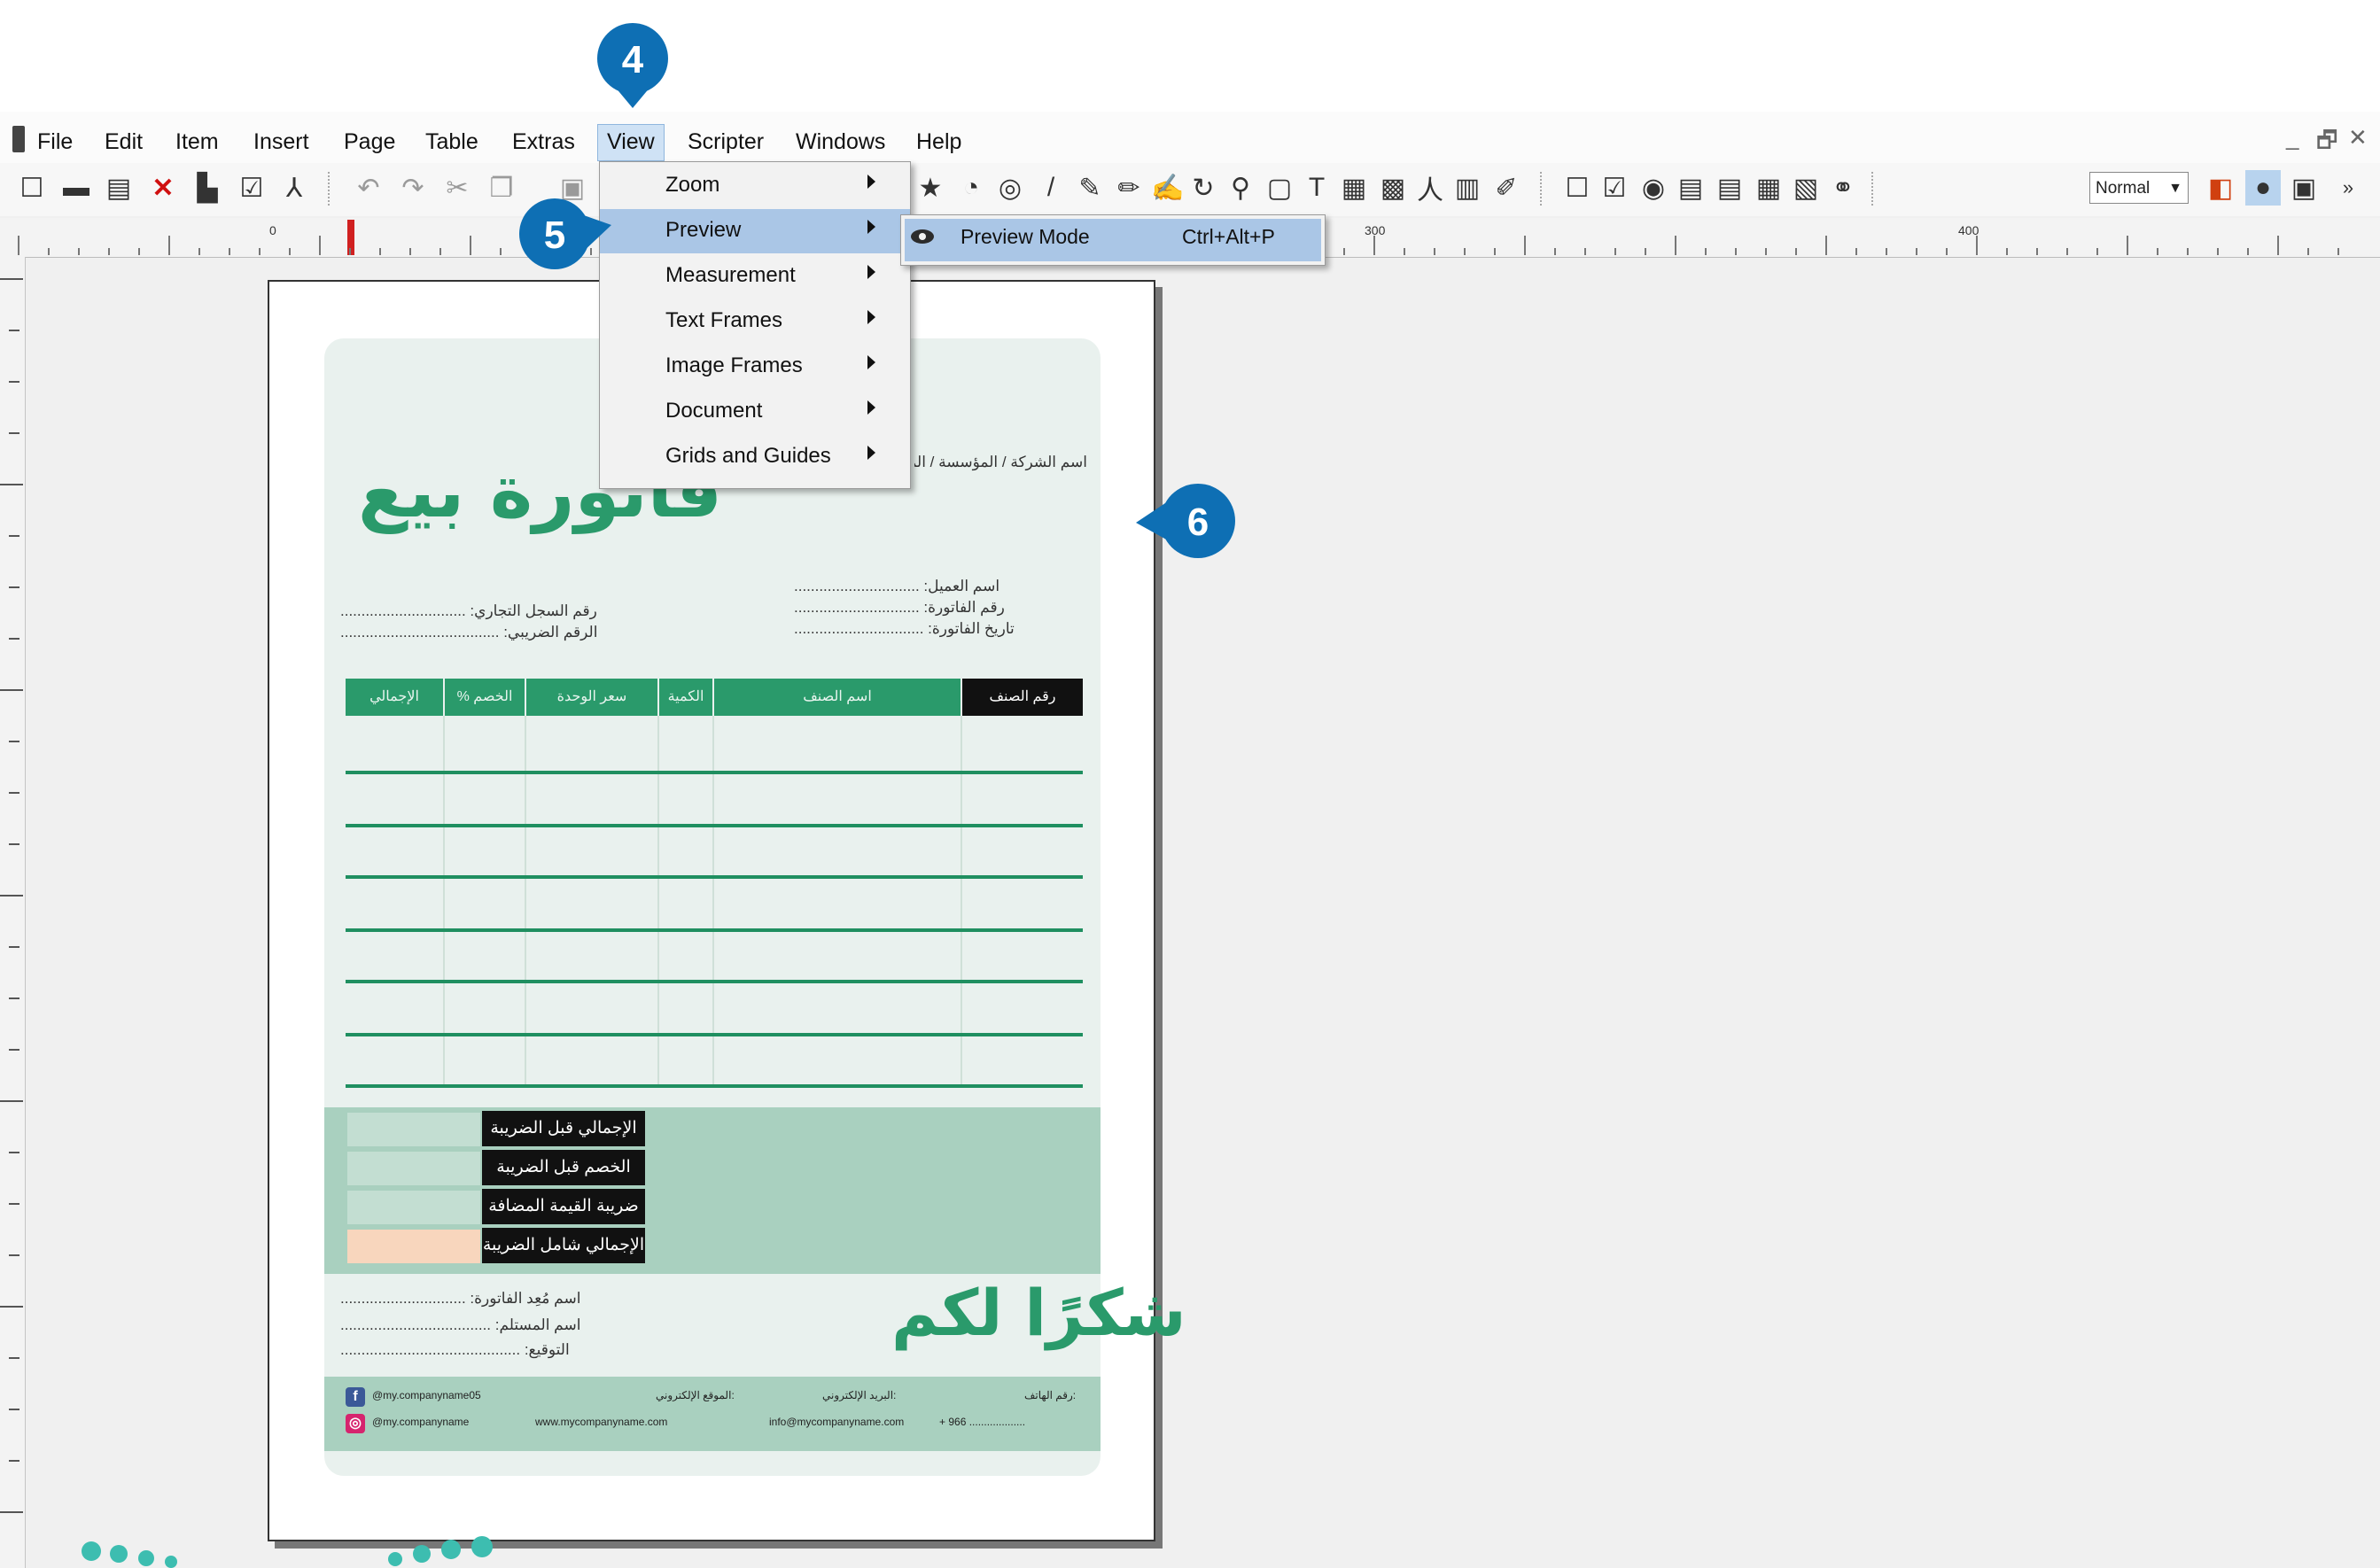  What do you see at coordinates (1152, 520) in the screenshot?
I see `callout-6-pointer` at bounding box center [1152, 520].